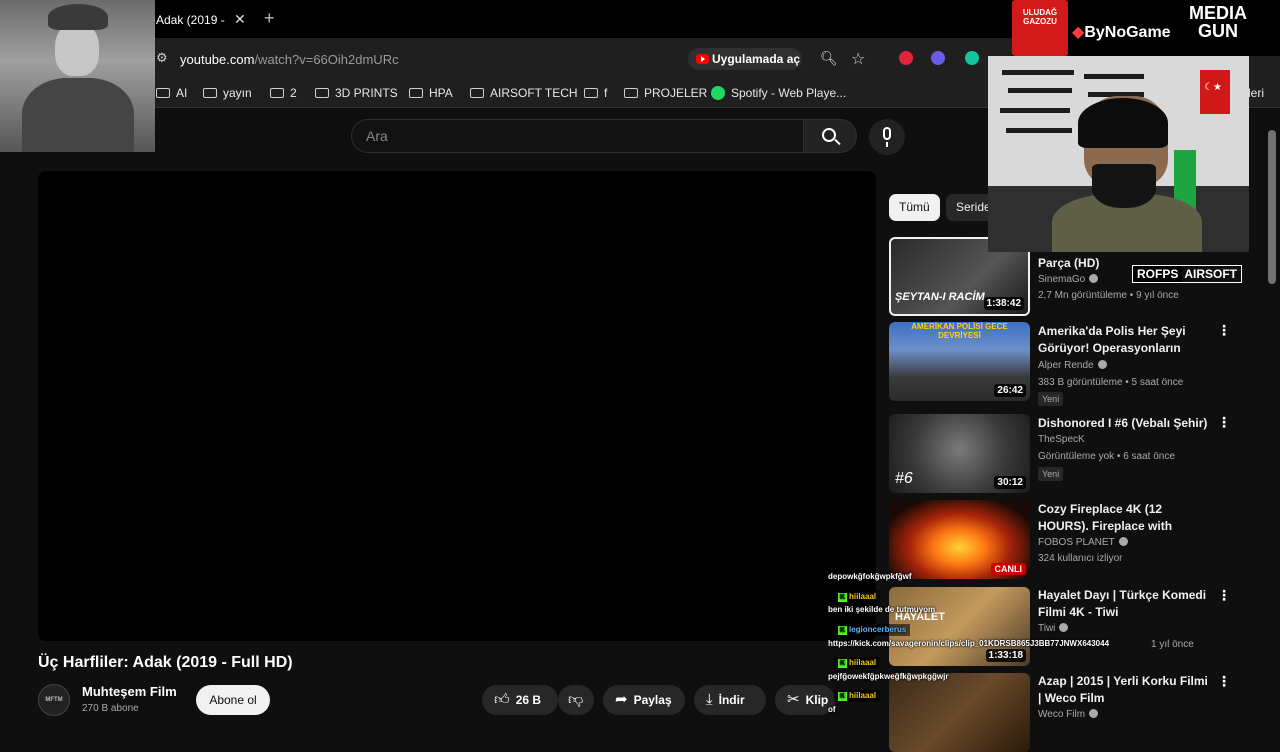  I want to click on spotify-icon, so click(718, 93).